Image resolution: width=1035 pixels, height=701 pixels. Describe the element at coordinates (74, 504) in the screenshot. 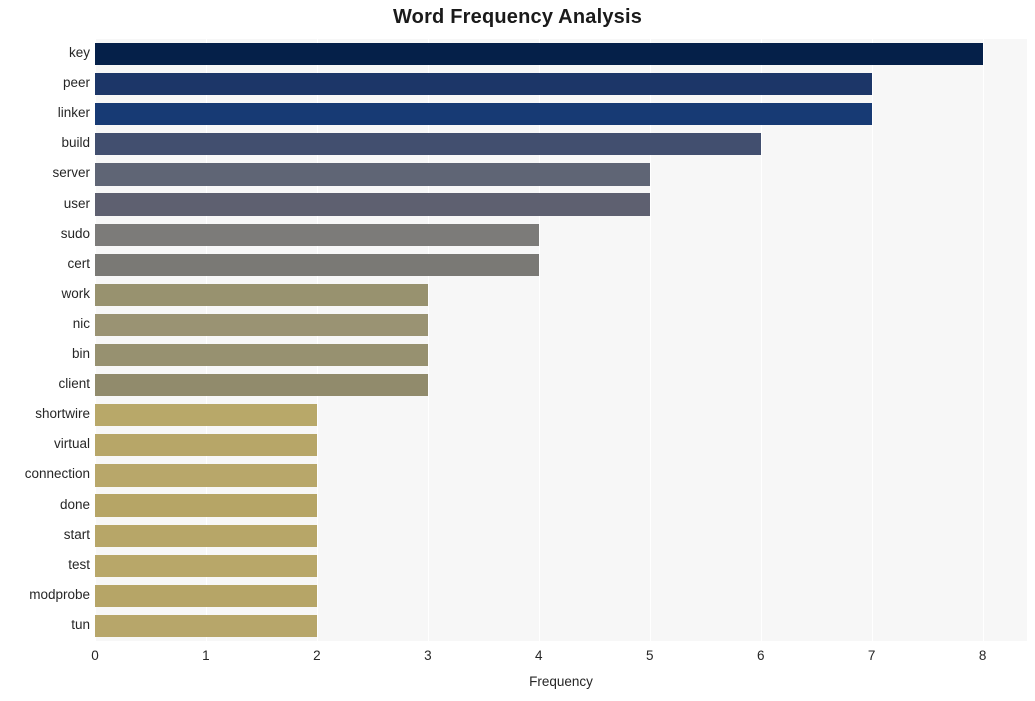

I see `y-tick-label-done: done` at that location.